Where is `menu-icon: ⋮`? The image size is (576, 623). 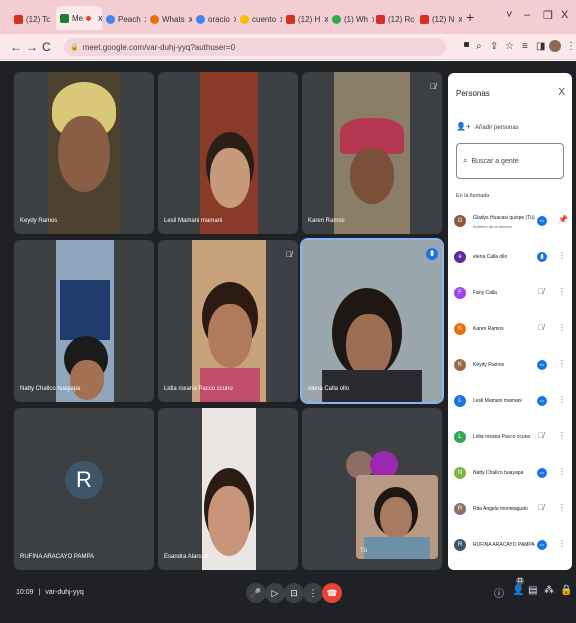
menu-icon: ⋮ is located at coordinates (571, 46).